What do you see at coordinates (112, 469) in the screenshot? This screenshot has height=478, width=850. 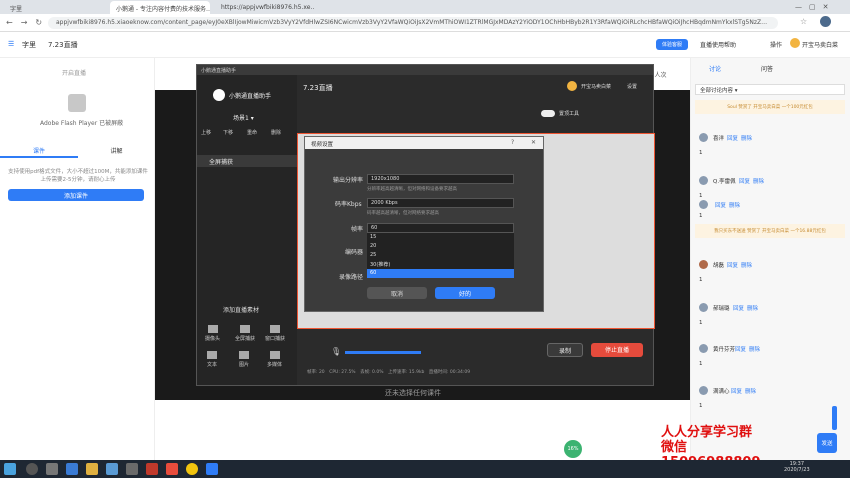 I see `store-icon` at bounding box center [112, 469].